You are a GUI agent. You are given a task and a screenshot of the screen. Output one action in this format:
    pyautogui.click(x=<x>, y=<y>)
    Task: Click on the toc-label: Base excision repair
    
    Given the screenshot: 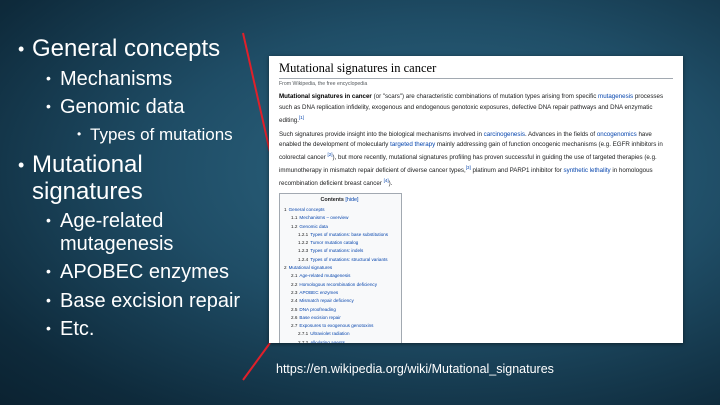 What is the action you would take?
    pyautogui.click(x=319, y=317)
    